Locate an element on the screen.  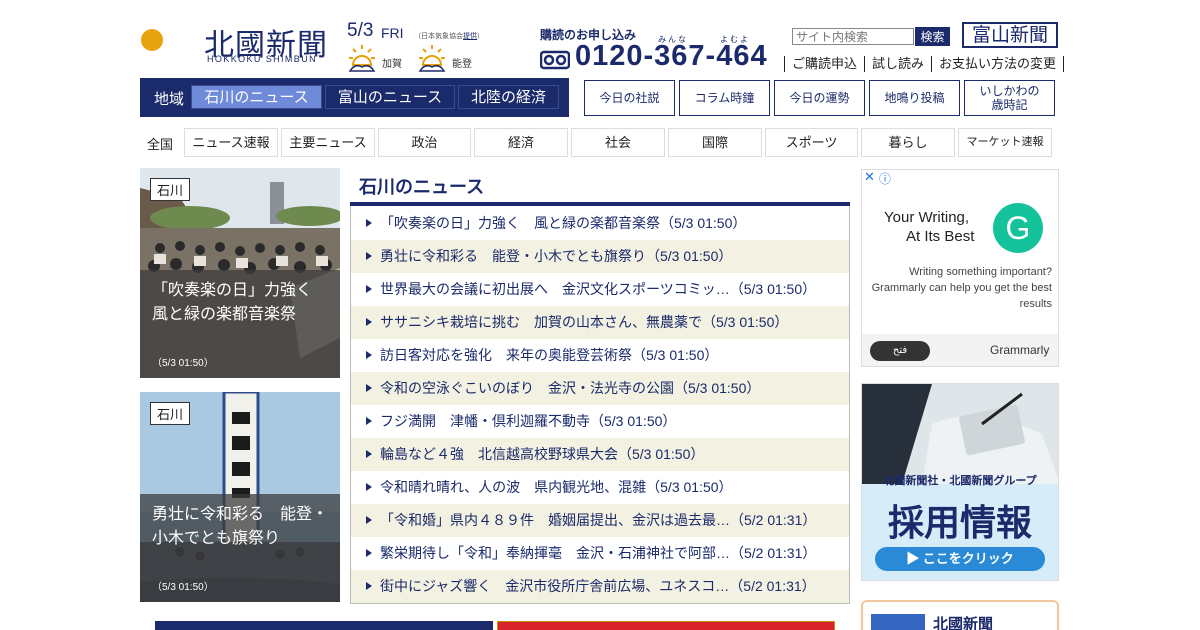
cat-politics: 政治 is located at coordinates (424, 142).